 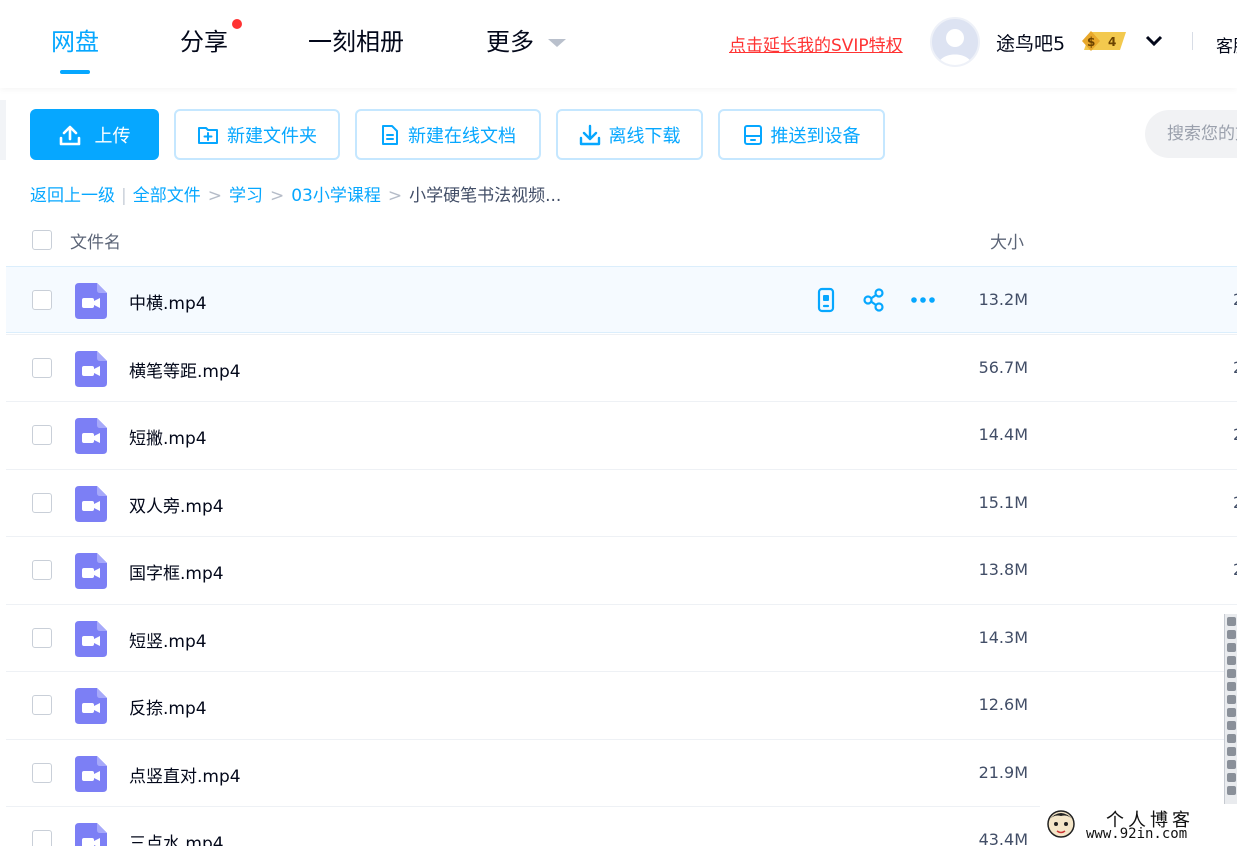 I want to click on new-folder-label: 新建文件夹, so click(x=272, y=136).